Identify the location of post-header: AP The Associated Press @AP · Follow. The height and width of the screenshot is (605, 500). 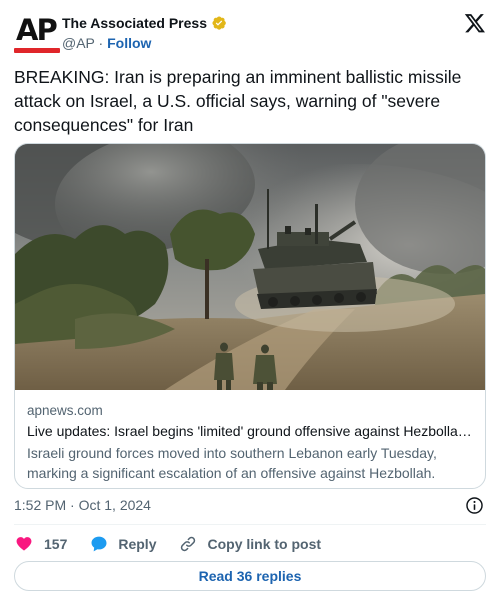
(250, 34).